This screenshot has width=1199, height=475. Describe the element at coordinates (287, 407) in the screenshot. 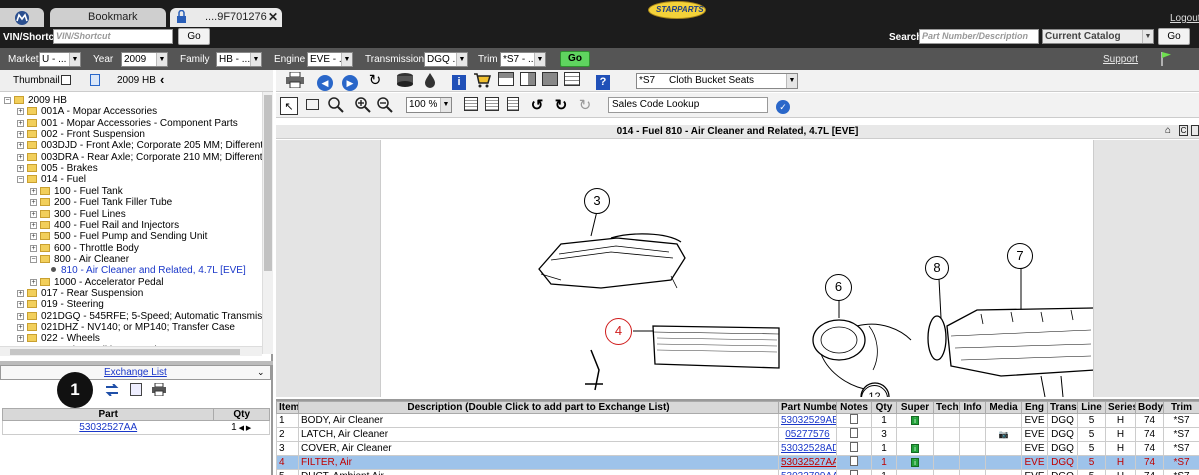

I see `grid-header: Item` at that location.